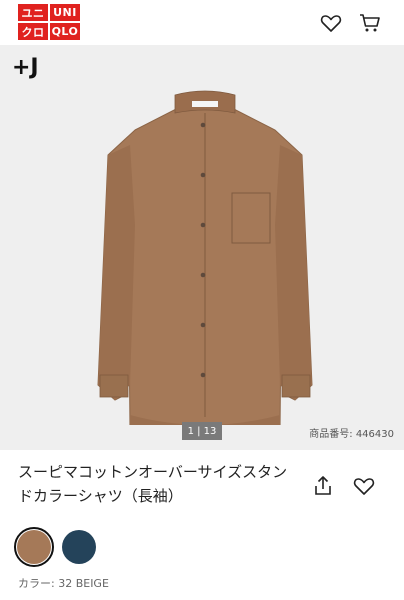 The image size is (404, 600). Describe the element at coordinates (34, 547) in the screenshot. I see `color-swatch-beige` at that location.